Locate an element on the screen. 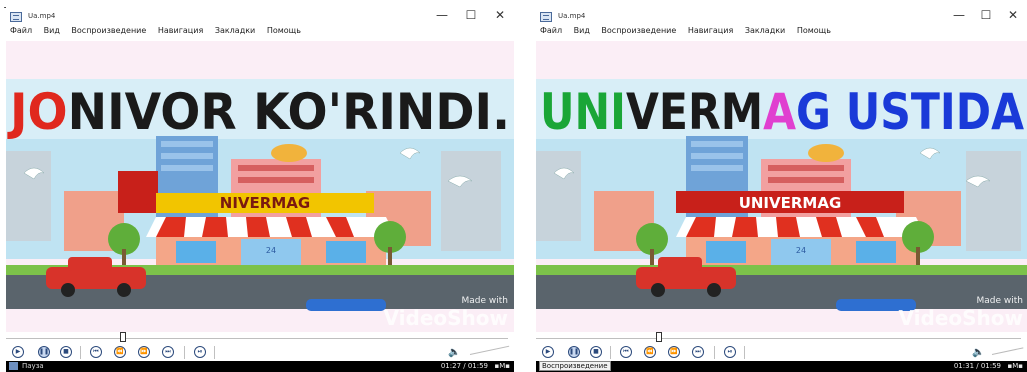  caption-text: JONIVOR KO'RINDI. is located at coordinates (258, 112).